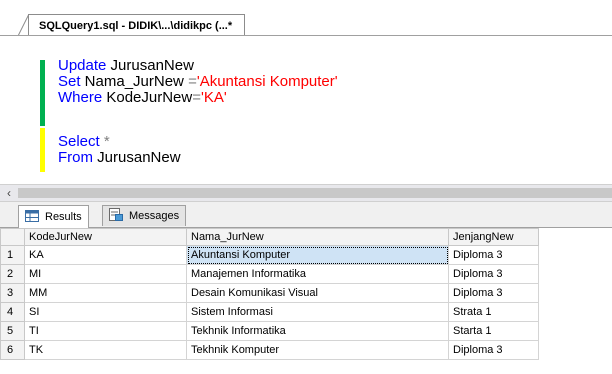 This screenshot has height=374, width=612. Describe the element at coordinates (317, 293) in the screenshot. I see `table-cell: Desain Komunikasi Visual` at that location.